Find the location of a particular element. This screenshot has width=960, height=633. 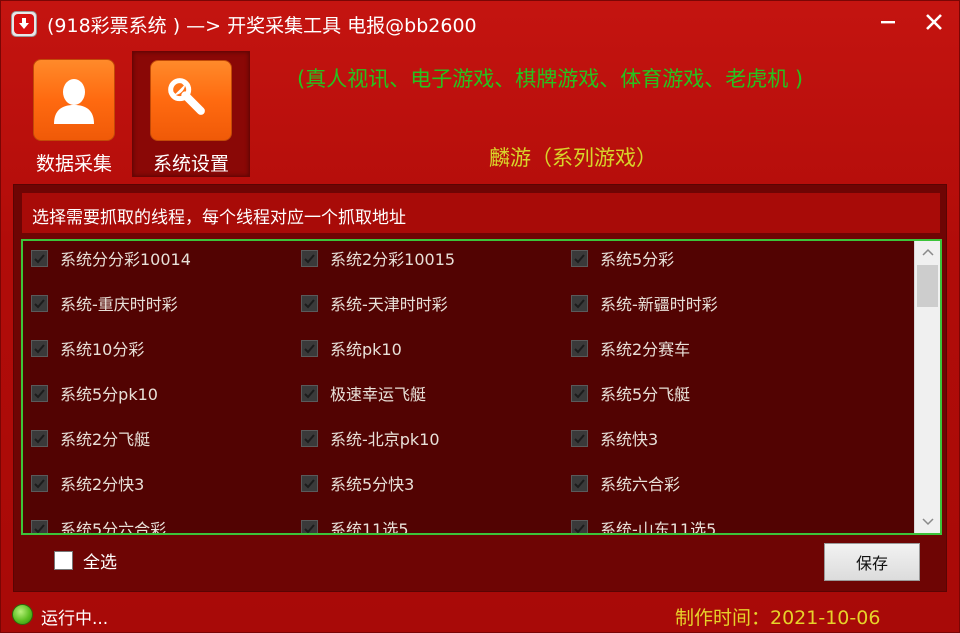

thread-label: 系统2分飞艇 is located at coordinates (105, 439).